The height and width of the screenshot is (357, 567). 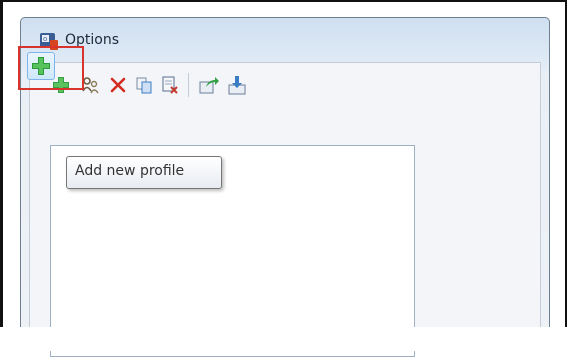 What do you see at coordinates (285, 39) in the screenshot?
I see `title-bar: o Options` at bounding box center [285, 39].